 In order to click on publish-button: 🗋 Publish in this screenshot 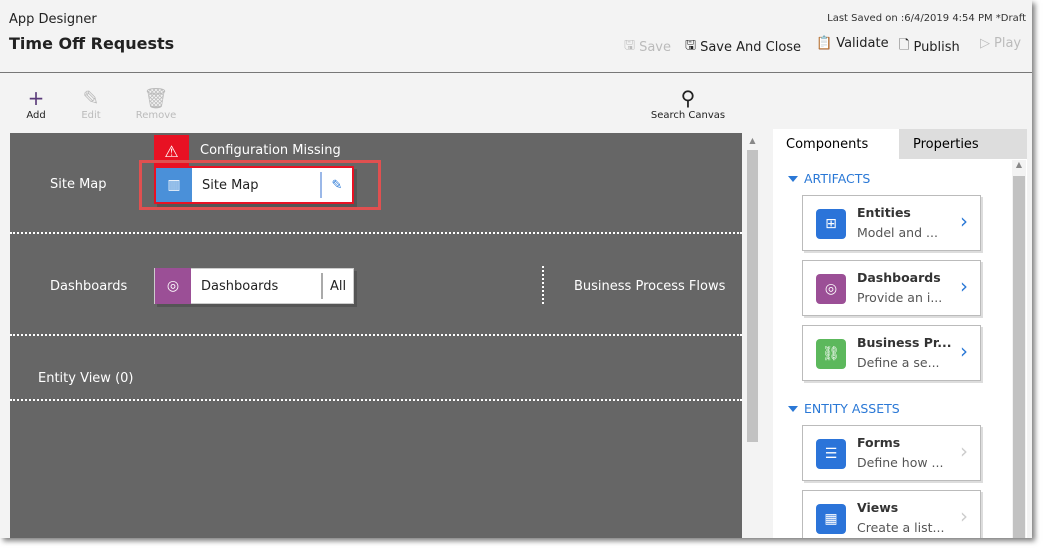, I will do `click(929, 47)`.